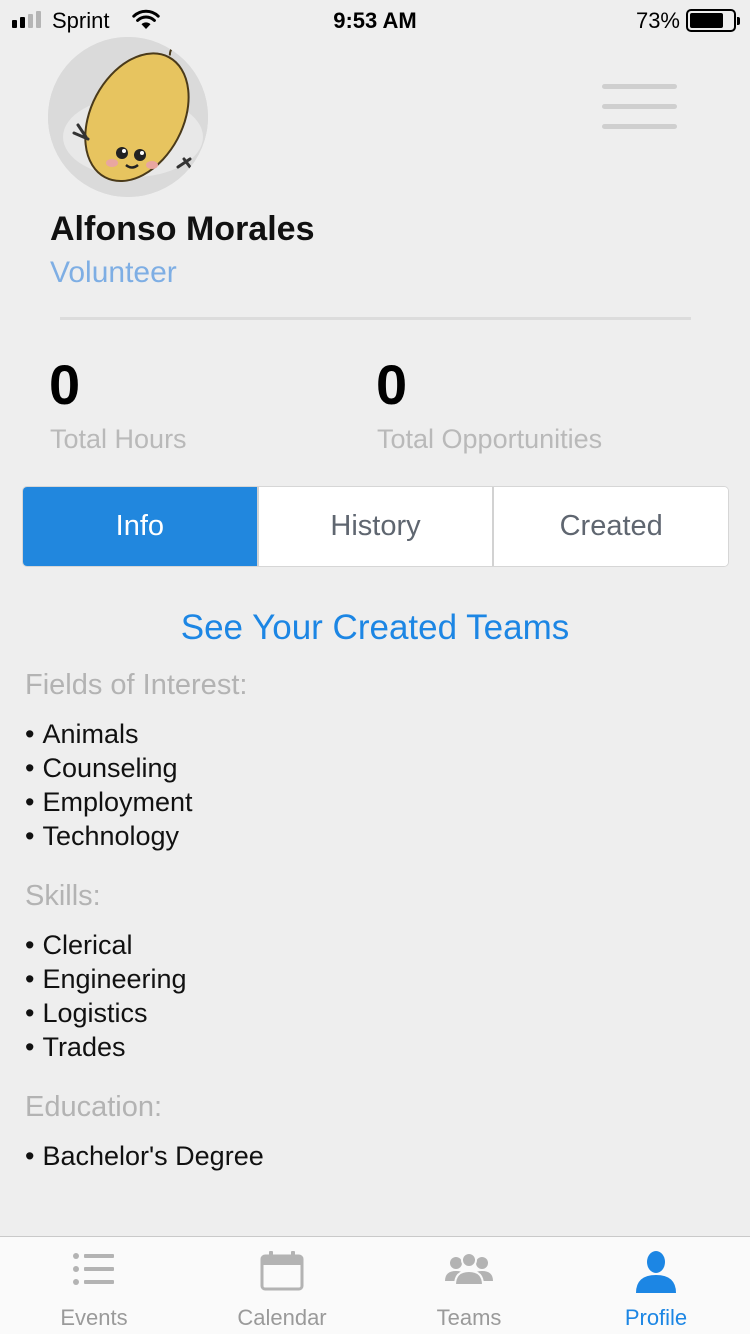 The width and height of the screenshot is (750, 1334). Describe the element at coordinates (140, 526) in the screenshot. I see `tab-info: Info` at that location.